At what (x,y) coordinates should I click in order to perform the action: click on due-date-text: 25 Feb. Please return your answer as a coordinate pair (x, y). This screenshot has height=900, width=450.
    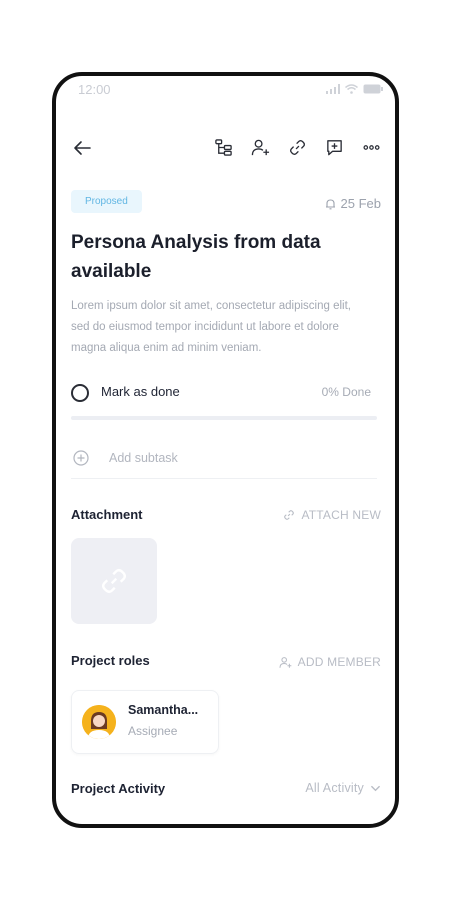
    Looking at the image, I should click on (360, 203).